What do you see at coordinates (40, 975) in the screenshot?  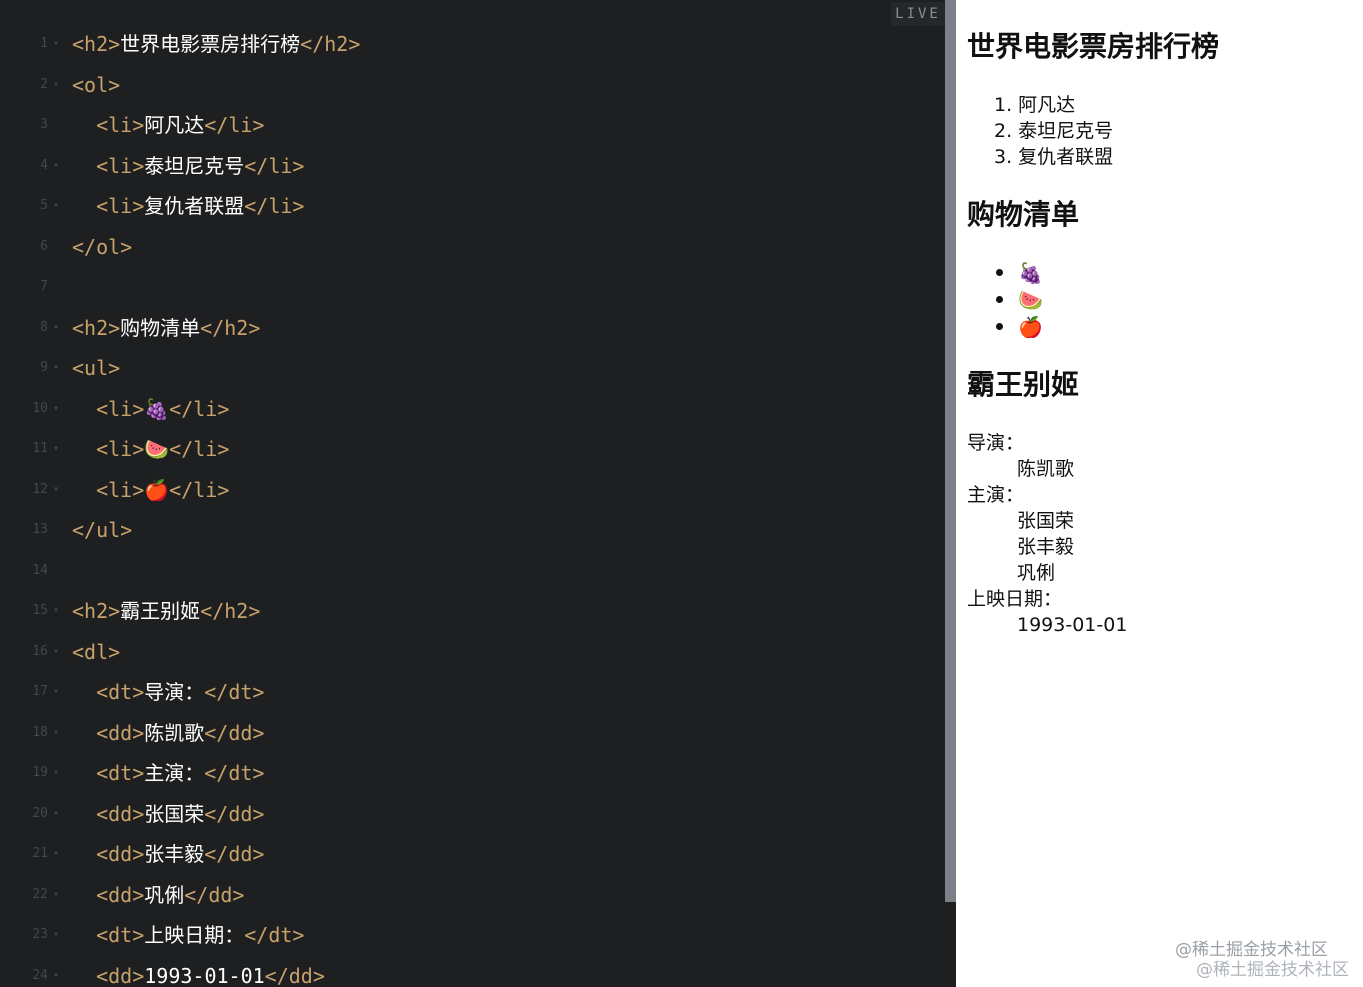 I see `line-number: 24` at bounding box center [40, 975].